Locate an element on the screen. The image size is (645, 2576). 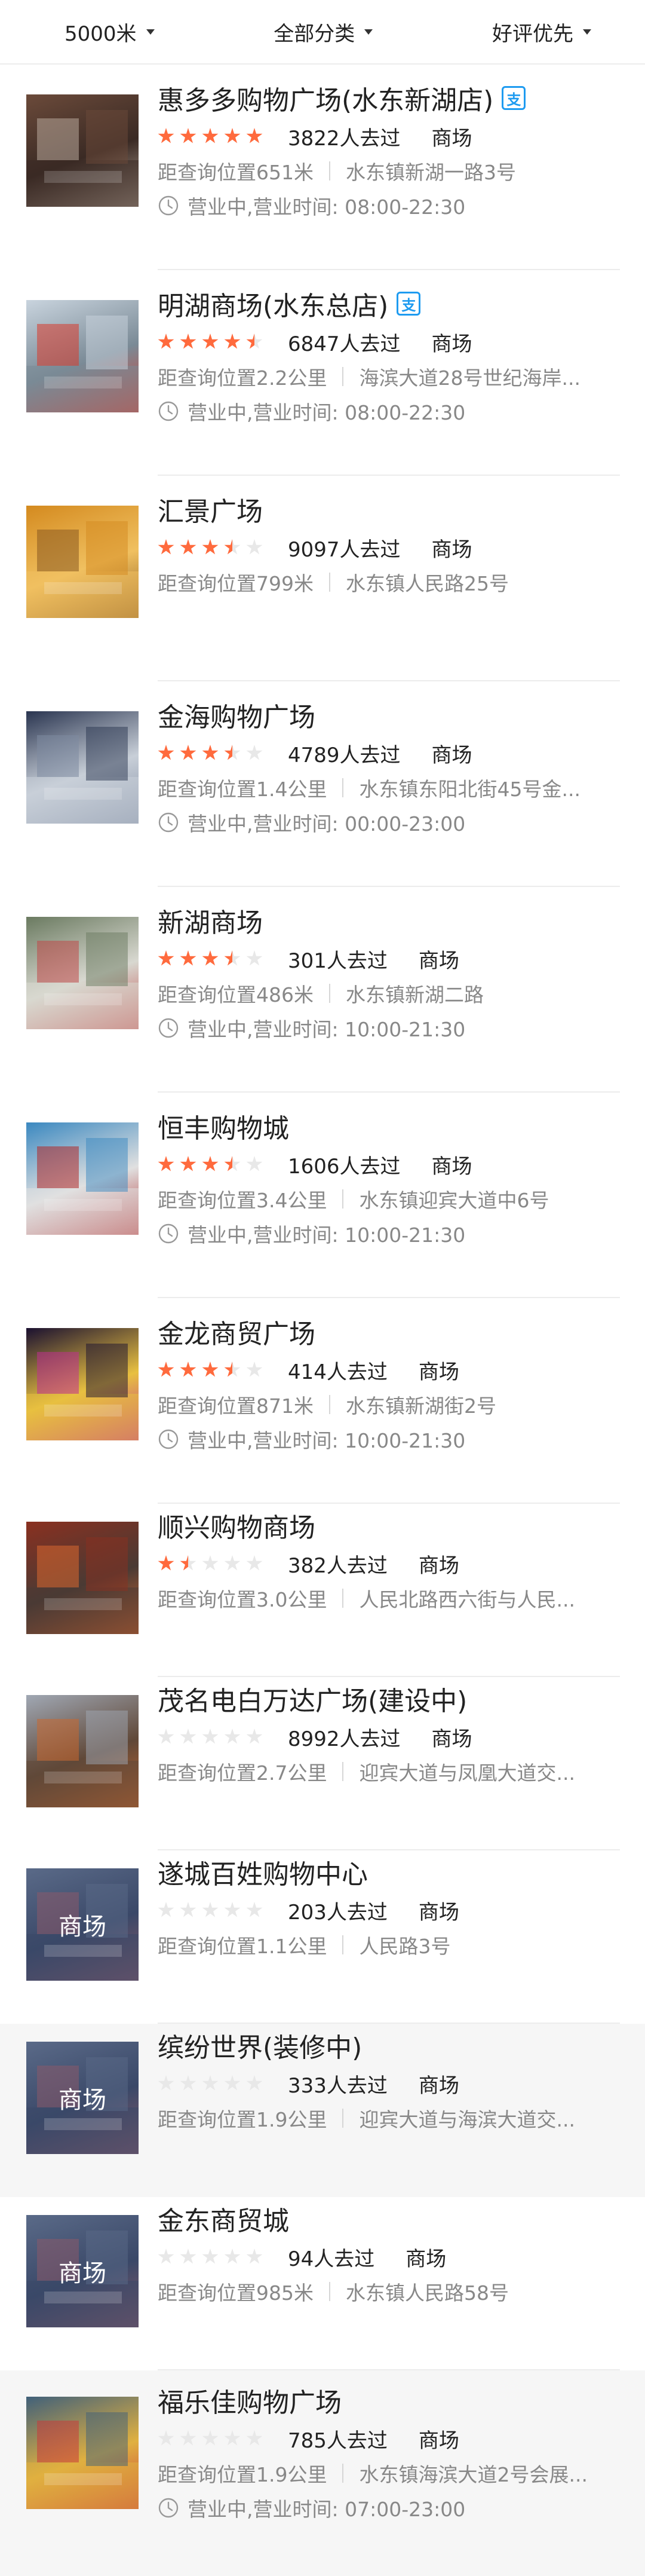
store-name: 福乐佳购物广场 is located at coordinates (250, 2400).